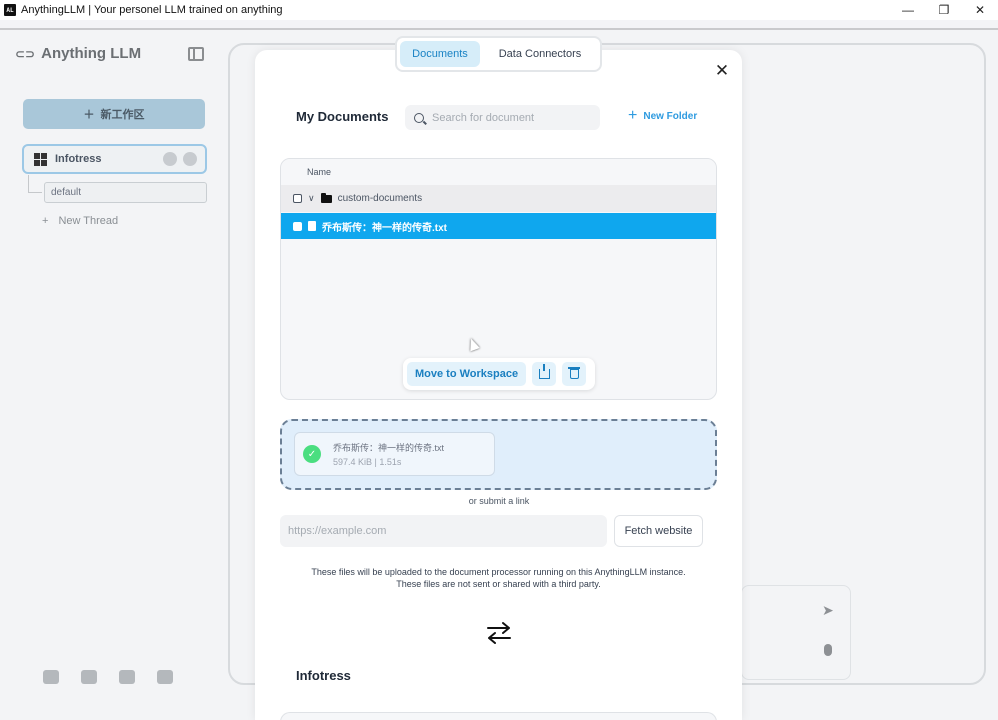  Describe the element at coordinates (323, 675) in the screenshot. I see `workspace-section-title: Infotress` at that location.